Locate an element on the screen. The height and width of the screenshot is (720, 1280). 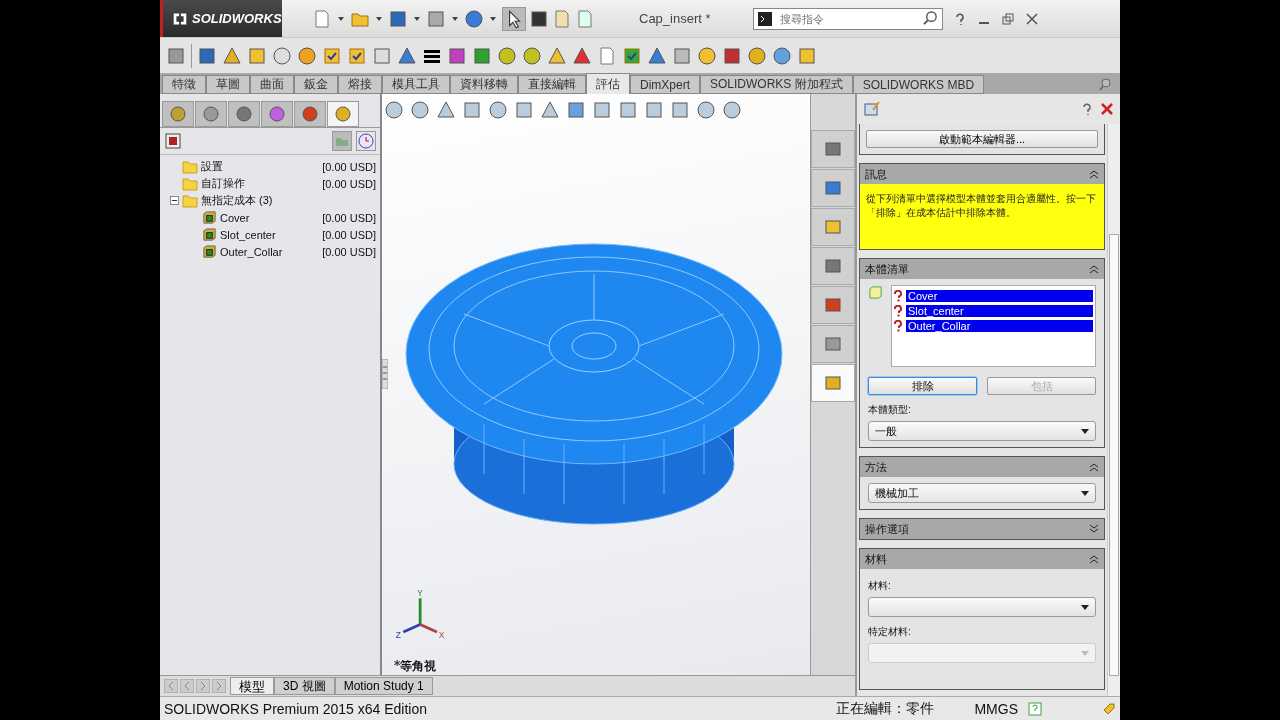
terminal-icon is located at coordinates (765, 18).